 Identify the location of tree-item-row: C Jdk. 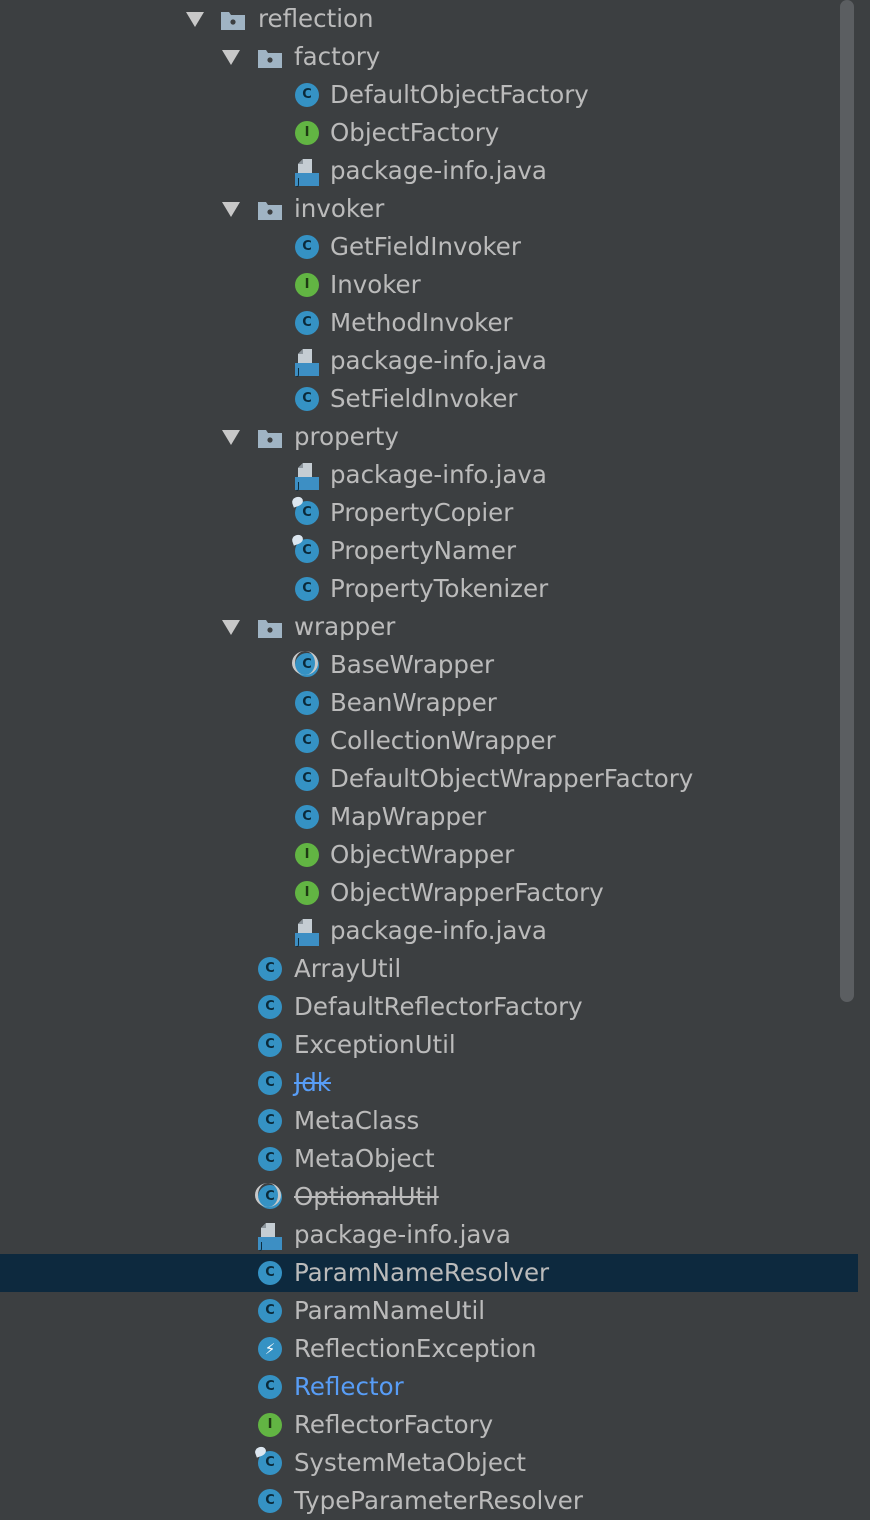
(429, 1083).